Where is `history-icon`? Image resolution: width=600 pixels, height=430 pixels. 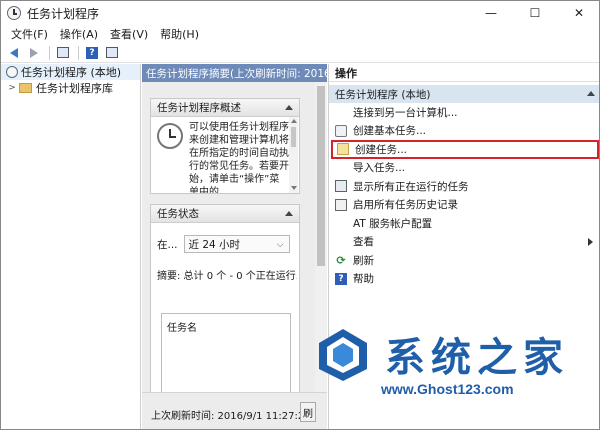
history-icon is located at coordinates (341, 204).